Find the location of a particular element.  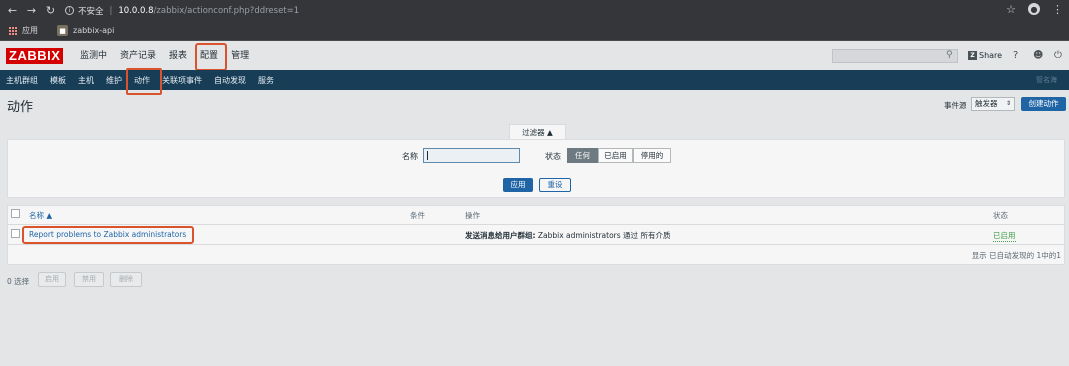

favicon-icon: ■ is located at coordinates (62, 30).